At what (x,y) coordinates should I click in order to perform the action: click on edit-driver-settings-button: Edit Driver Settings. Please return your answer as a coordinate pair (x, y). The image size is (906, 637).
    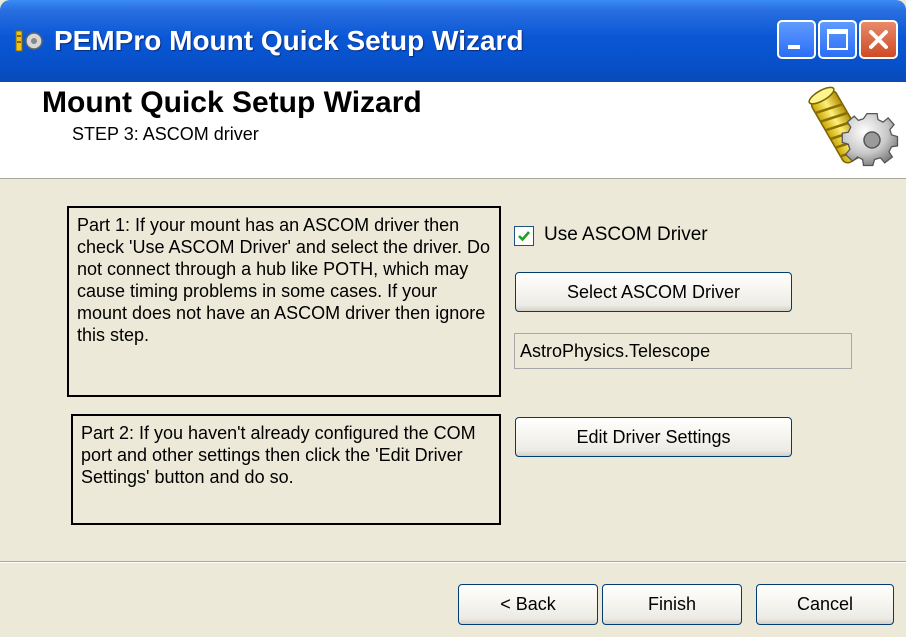
    Looking at the image, I should click on (653, 437).